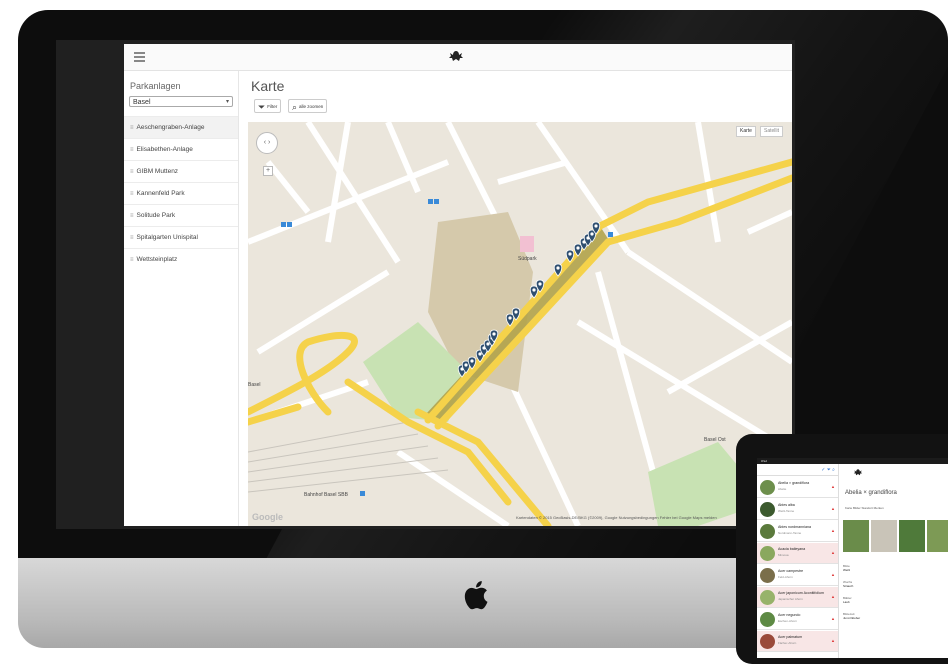 The width and height of the screenshot is (948, 664). What do you see at coordinates (181, 171) in the screenshot?
I see `sidebar-item-gibm: ≡ GIBM Muttenz` at bounding box center [181, 171].